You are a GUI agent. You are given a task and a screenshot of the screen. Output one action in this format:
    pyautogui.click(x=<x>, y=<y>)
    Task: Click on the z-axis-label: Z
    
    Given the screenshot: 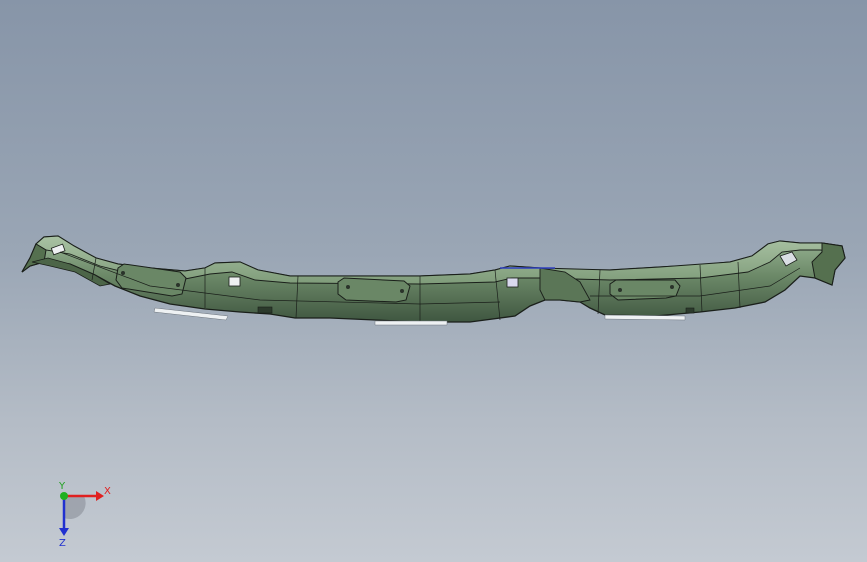 What is the action you would take?
    pyautogui.click(x=62, y=543)
    